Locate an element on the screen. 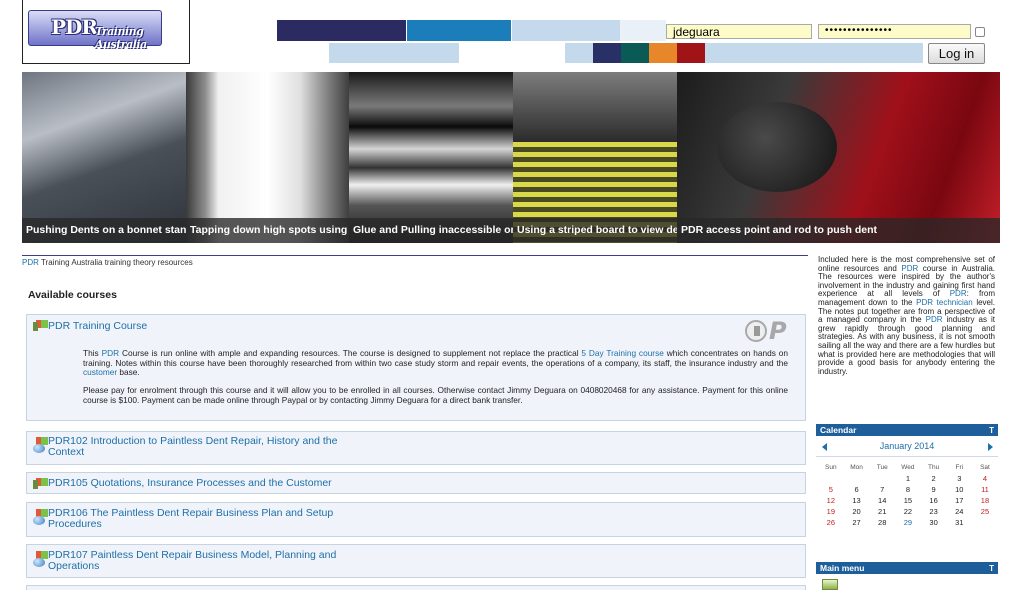 The image size is (1024, 590). calendar-week-row: 26 27 28 29 30 31 is located at coordinates (908, 522).